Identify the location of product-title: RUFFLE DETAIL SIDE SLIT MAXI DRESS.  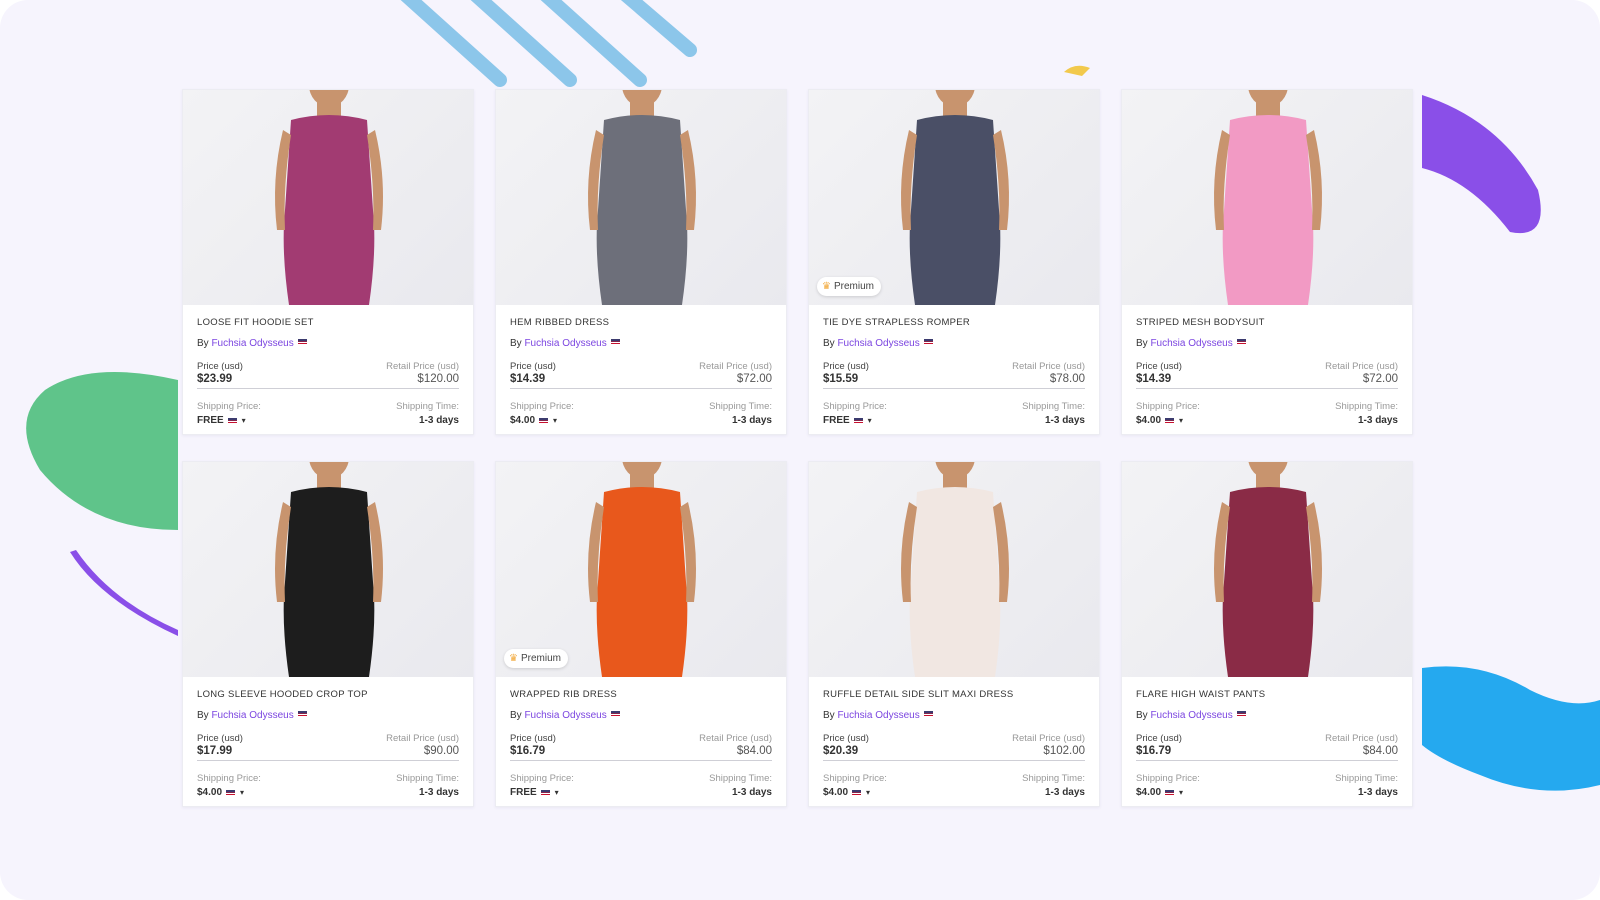
(954, 694).